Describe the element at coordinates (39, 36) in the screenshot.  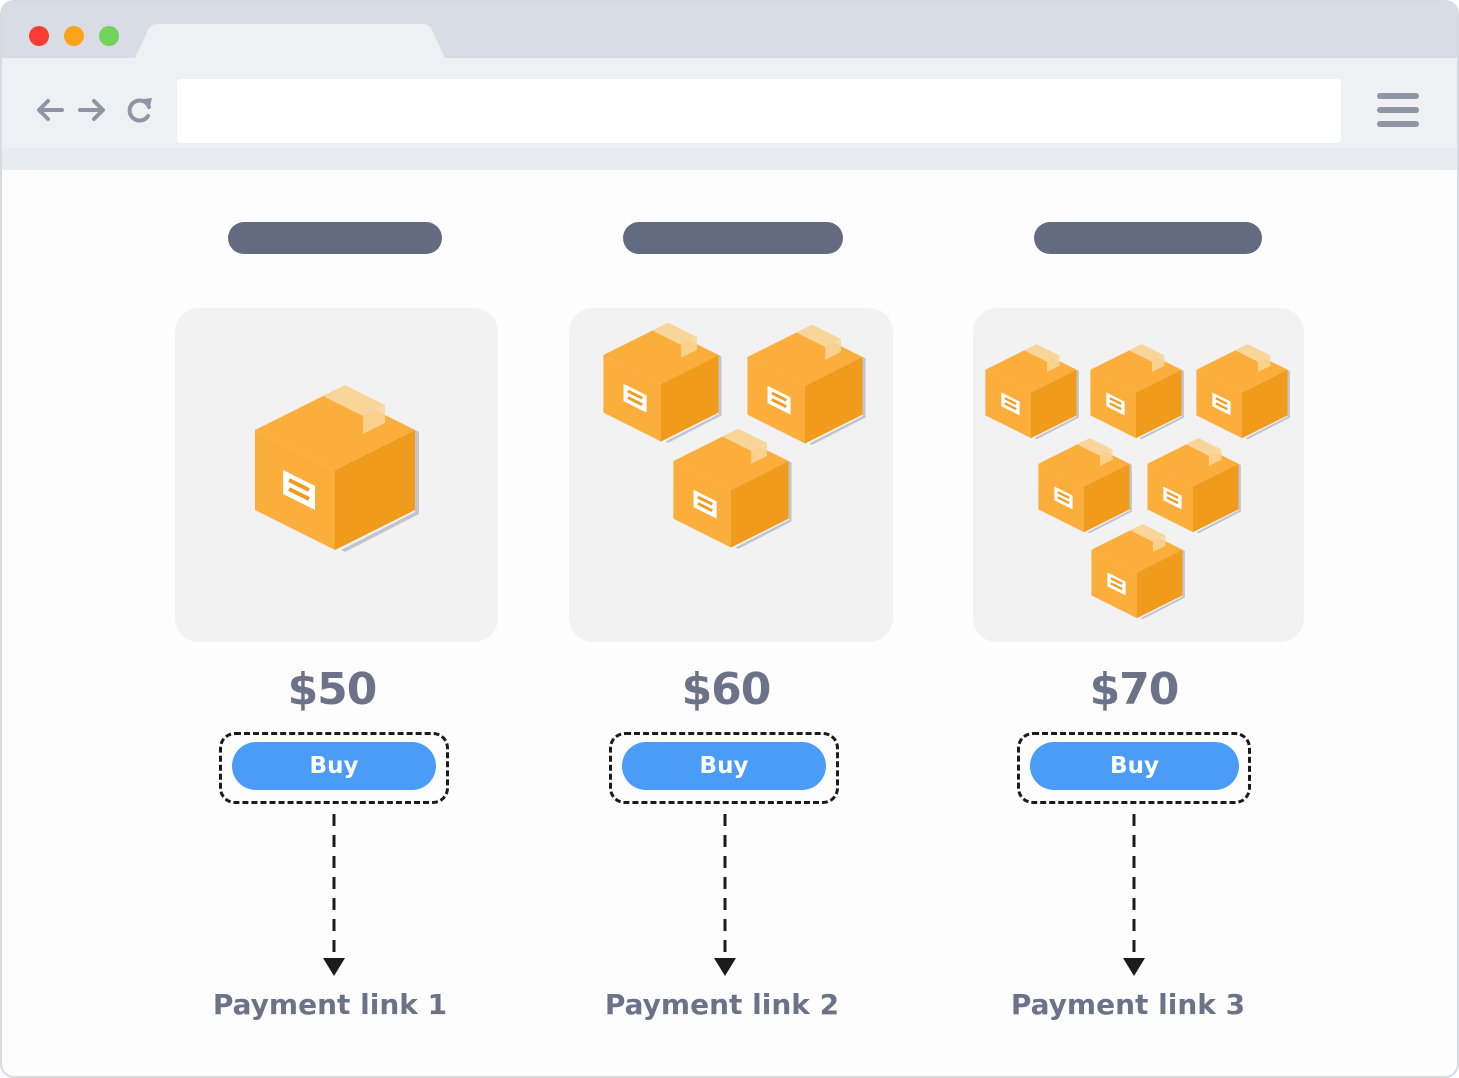
I see `close-window-button` at that location.